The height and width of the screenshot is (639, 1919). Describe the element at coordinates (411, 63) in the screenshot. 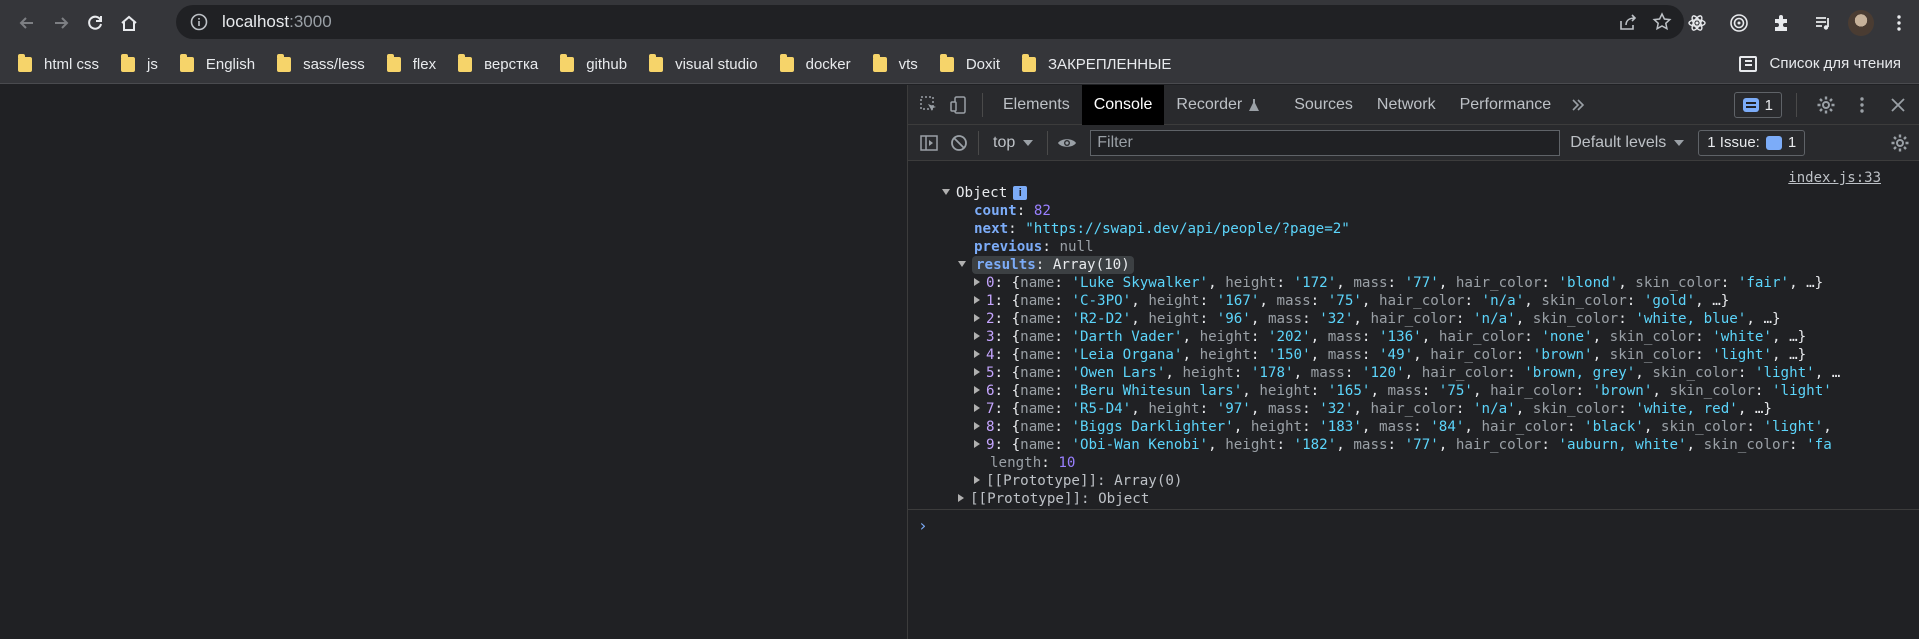

I see `bookmark-folder: flex` at that location.